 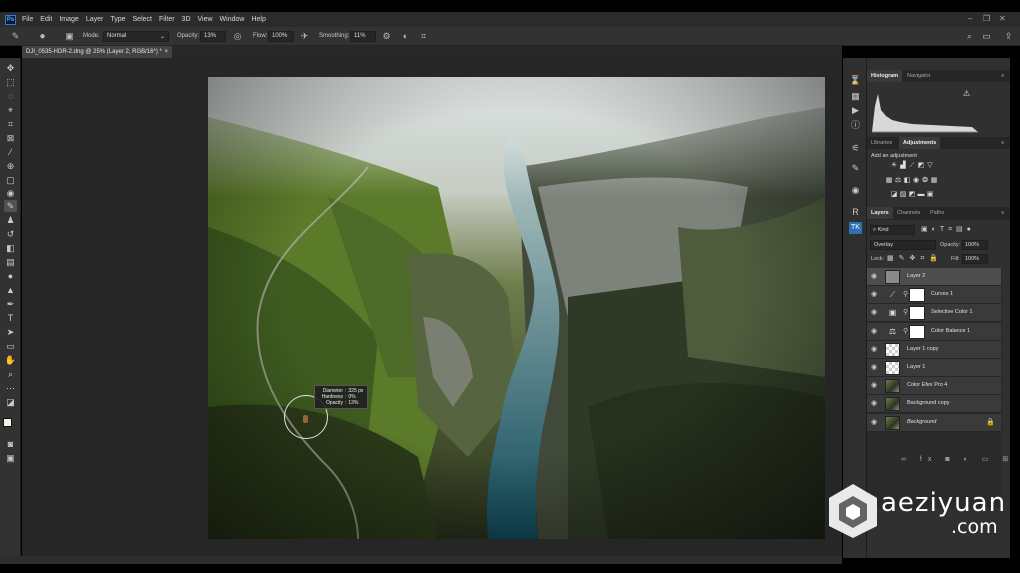 I want to click on close-icon: ✕, so click(x=1002, y=18).